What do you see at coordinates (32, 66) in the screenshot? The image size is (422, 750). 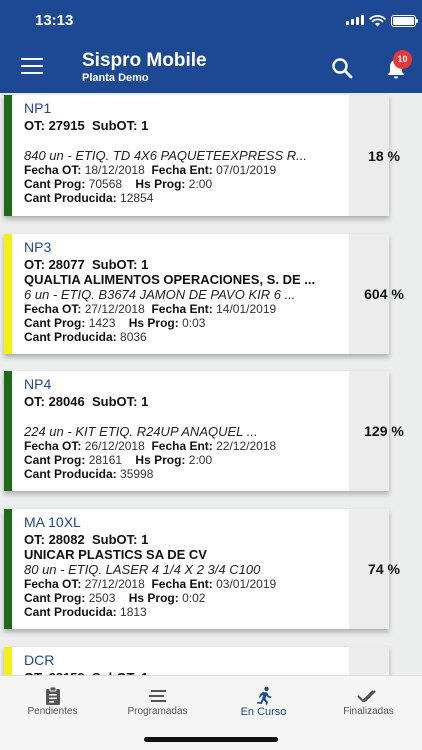 I see `hamburger-menu-button` at bounding box center [32, 66].